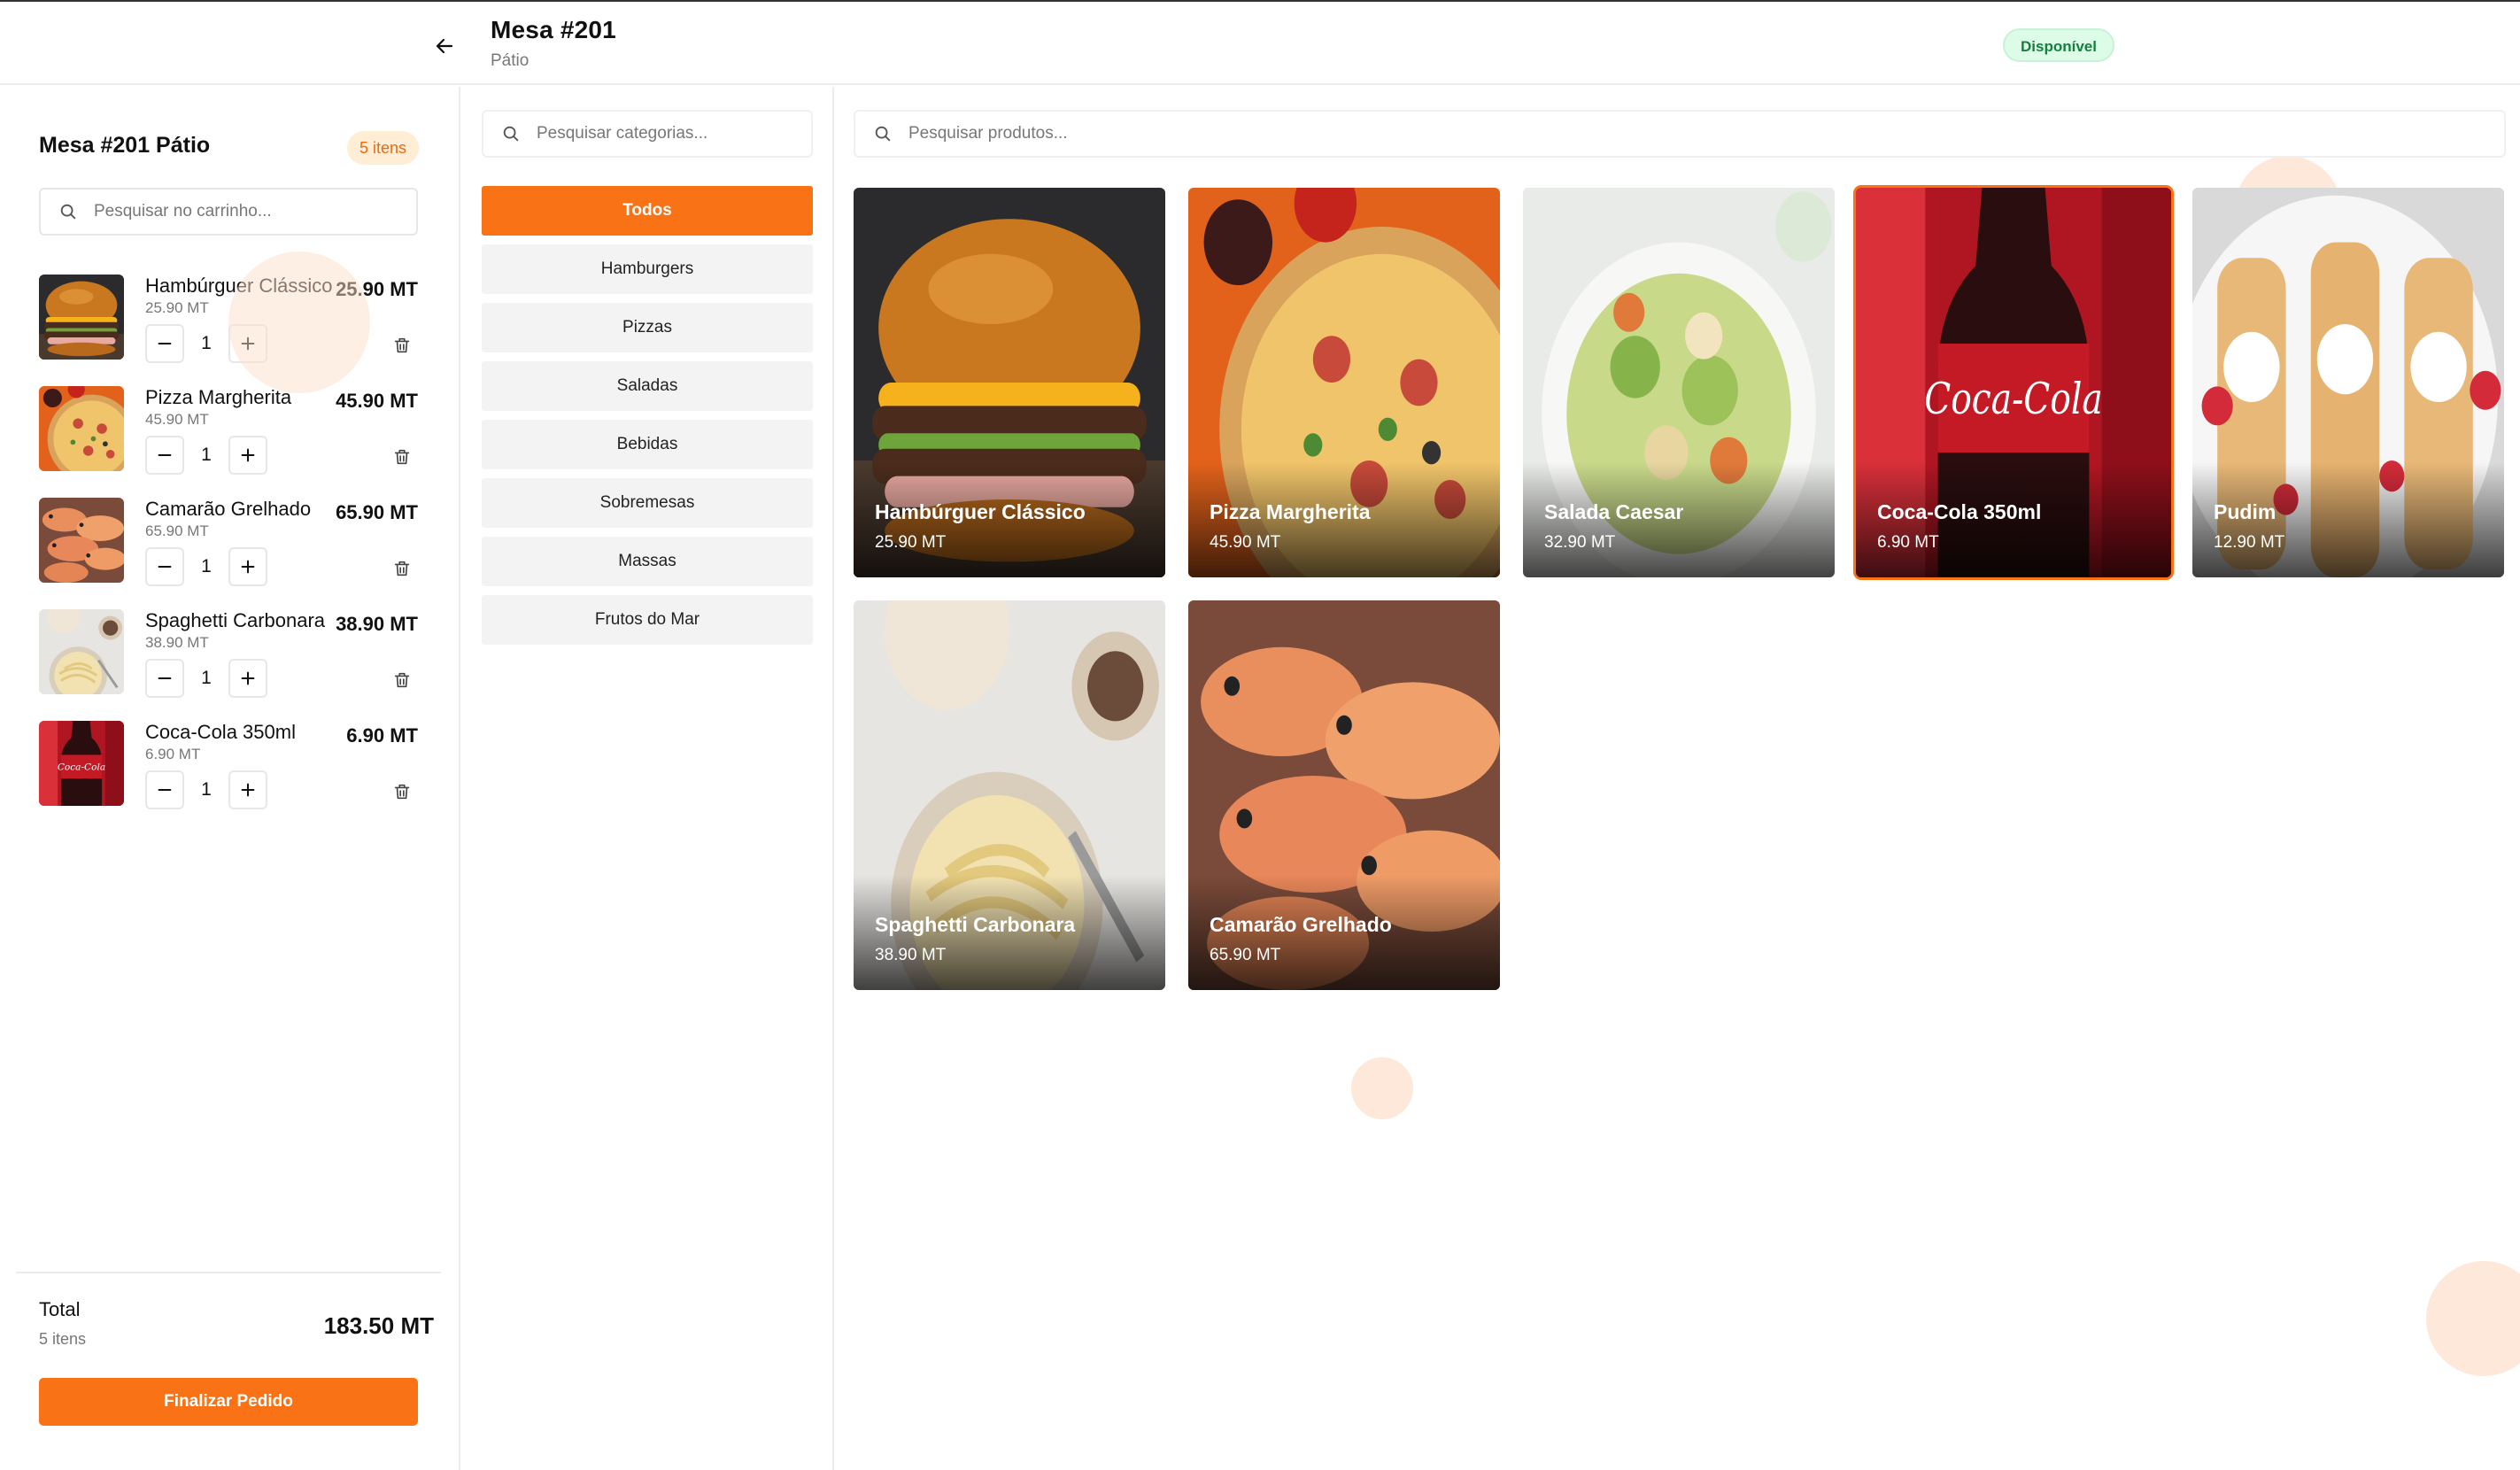 The height and width of the screenshot is (1470, 2520). What do you see at coordinates (228, 1349) in the screenshot?
I see `cart-footer: Total 5 itens 183.50 MT Finalizar Pedido` at bounding box center [228, 1349].